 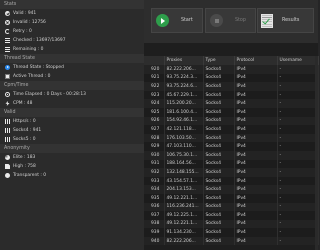 I want to click on user-icon, so click(x=7, y=175).